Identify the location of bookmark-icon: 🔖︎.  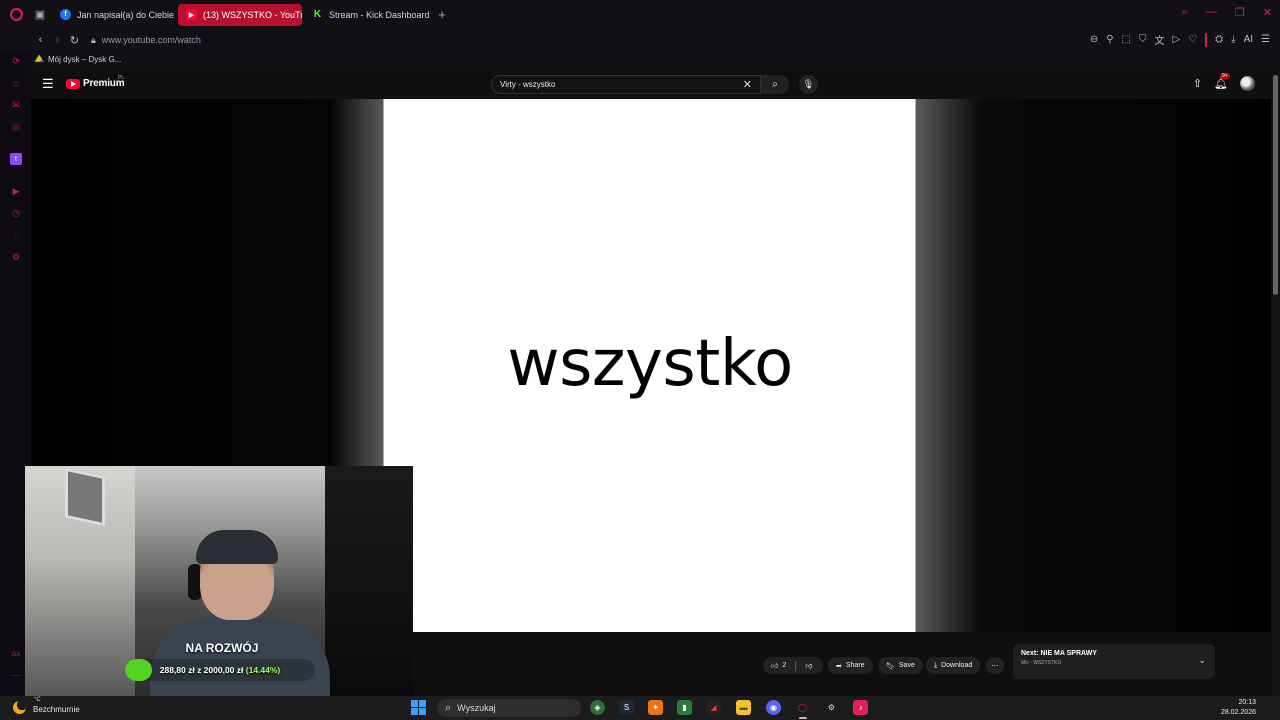
(890, 666).